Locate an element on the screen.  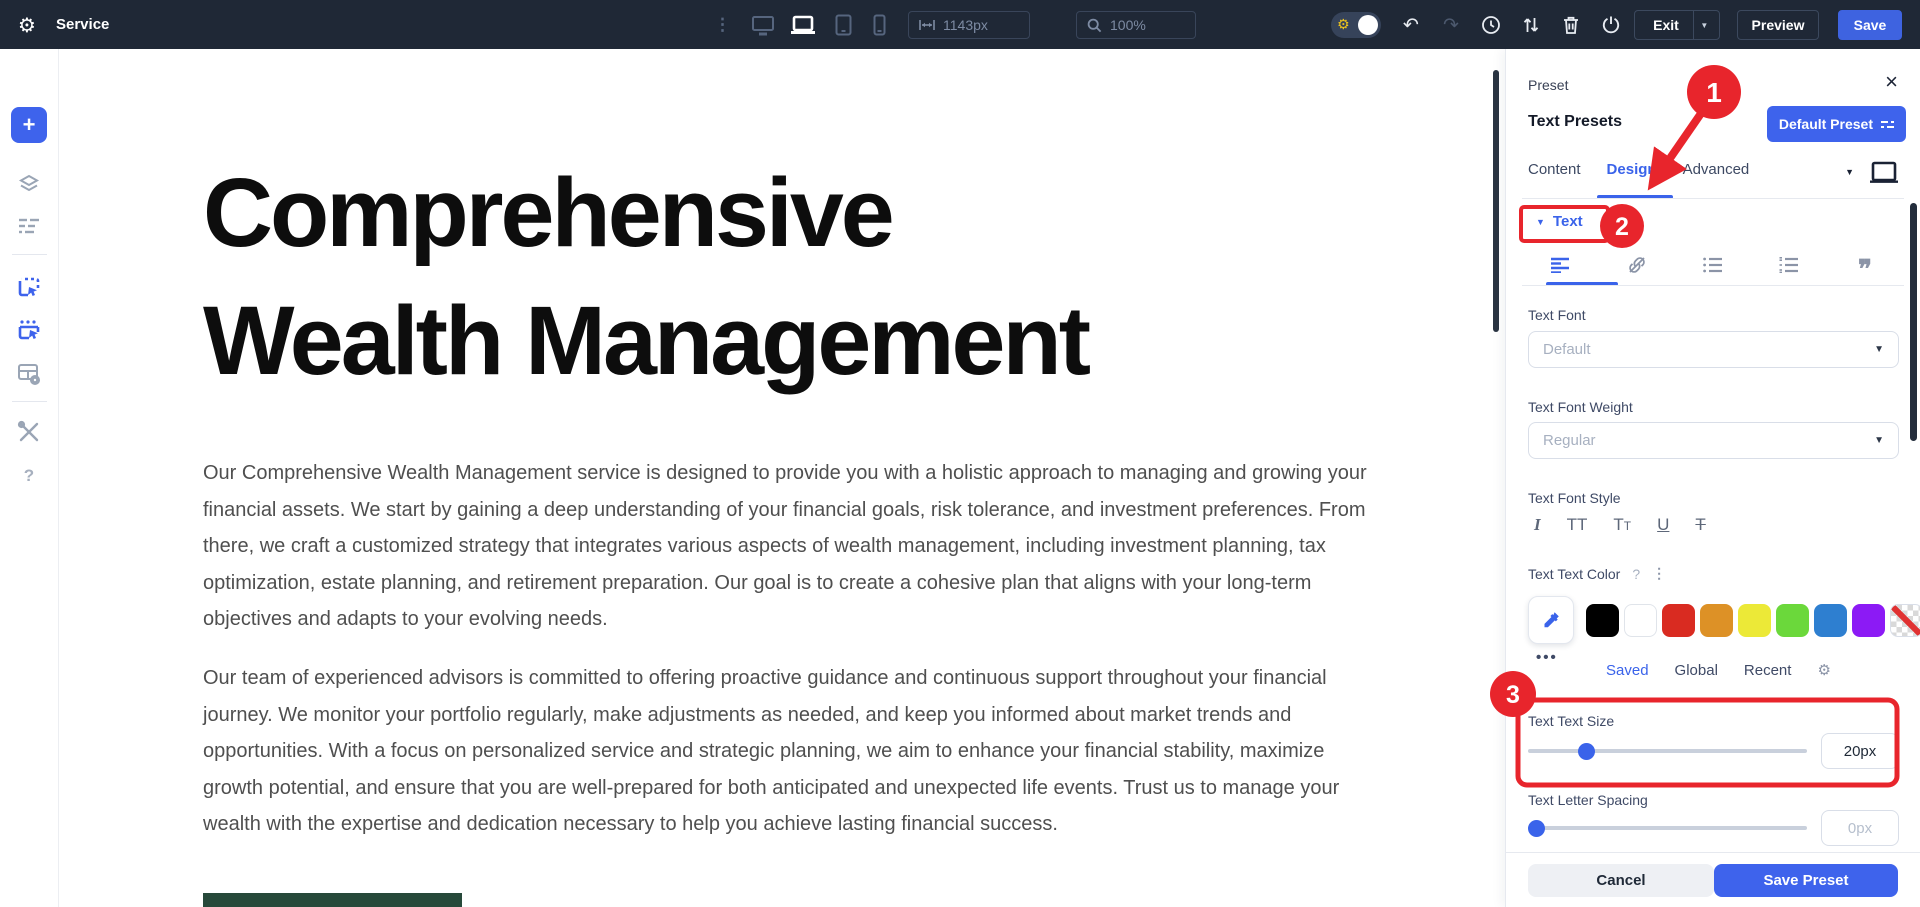
tools-icon is located at coordinates (29, 432).